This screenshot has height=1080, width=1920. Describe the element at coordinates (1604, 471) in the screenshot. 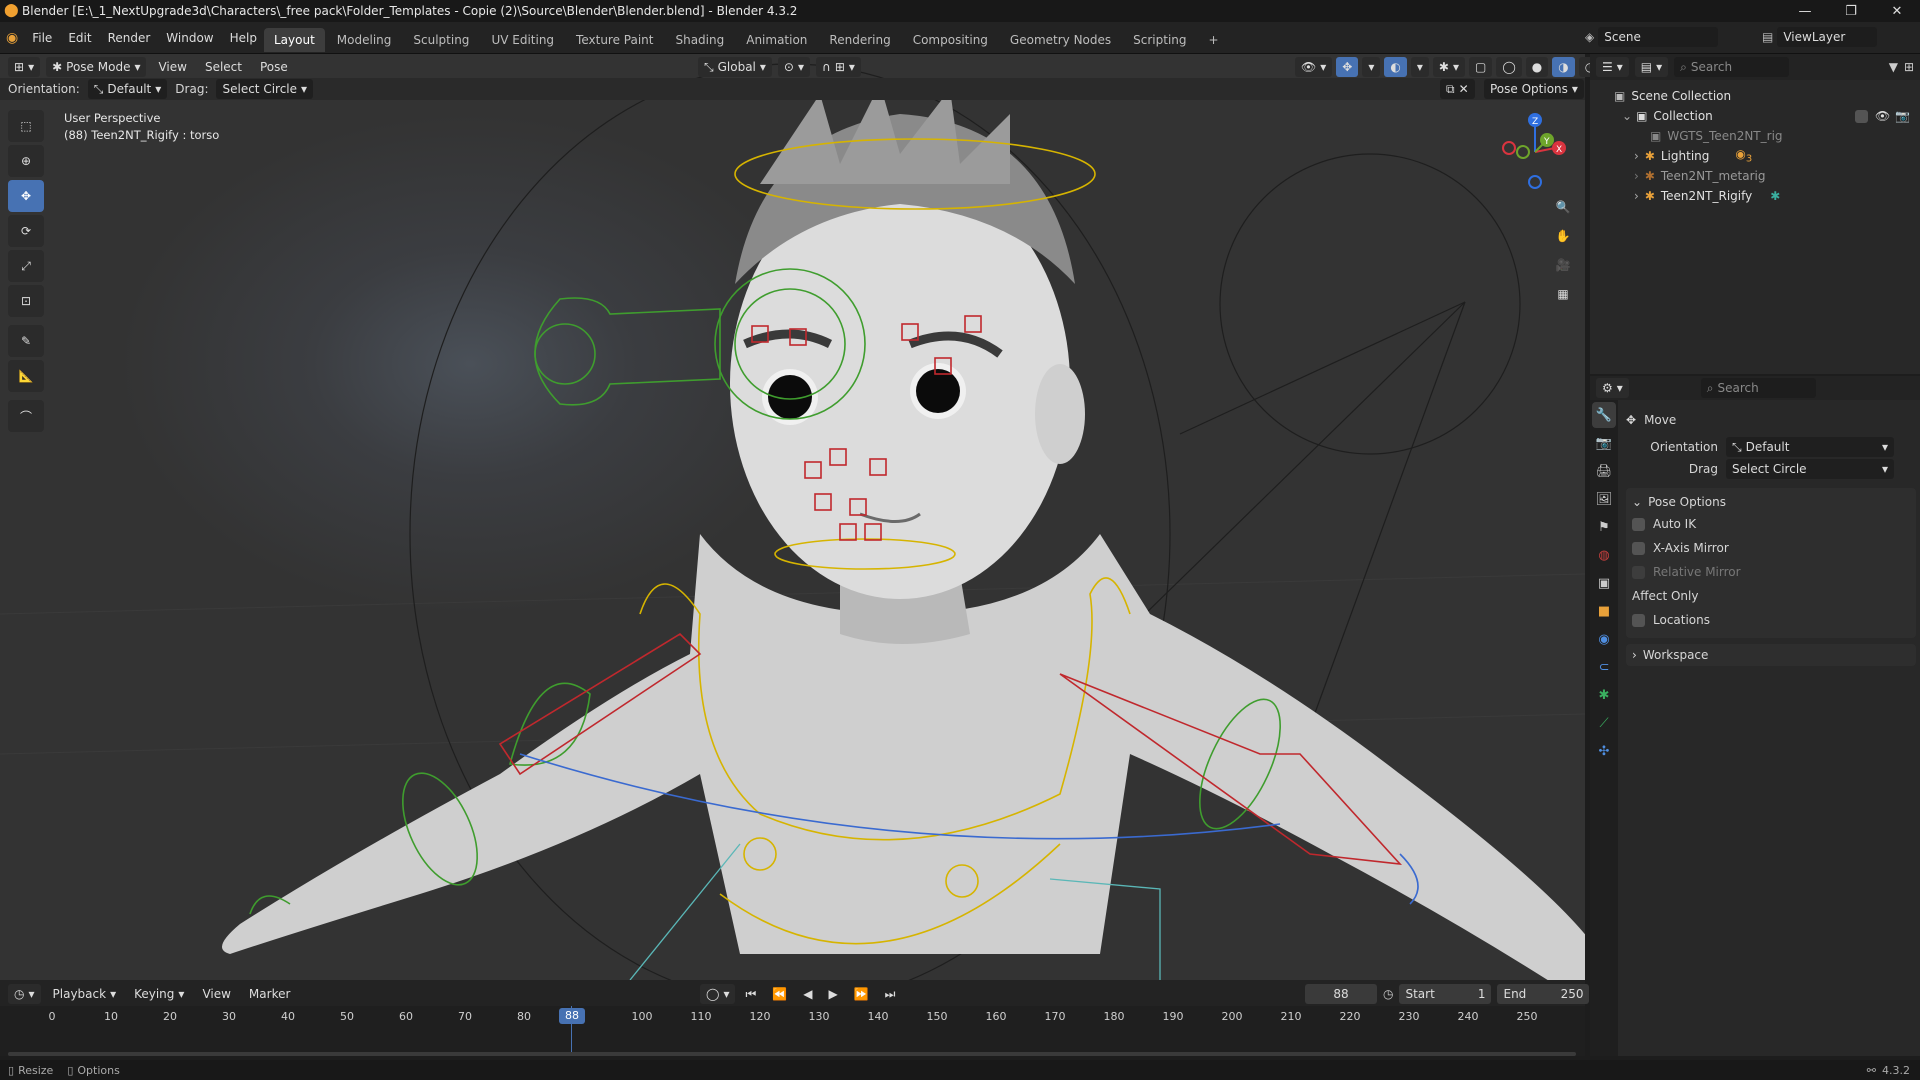

I see `tab-output-icon: 🖨` at that location.